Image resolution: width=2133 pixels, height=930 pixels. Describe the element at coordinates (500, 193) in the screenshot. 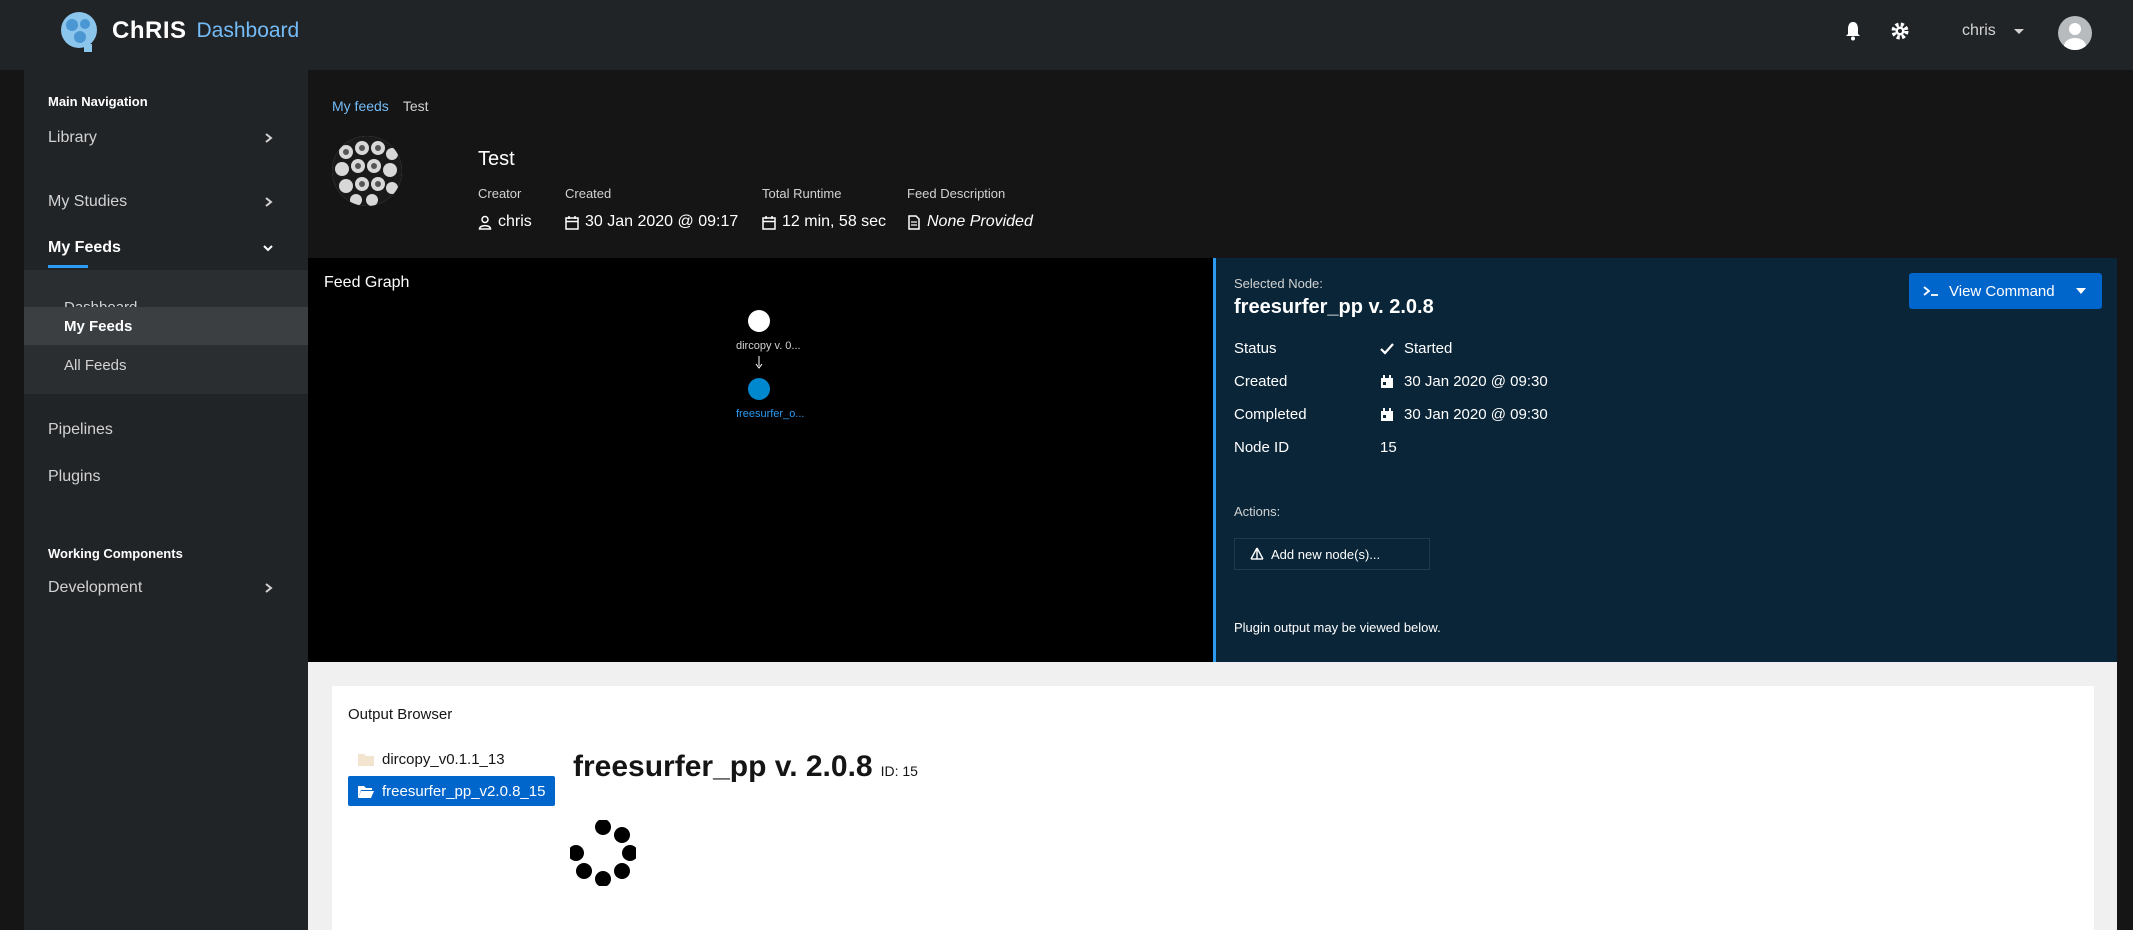

I see `meta-label: Creator` at that location.